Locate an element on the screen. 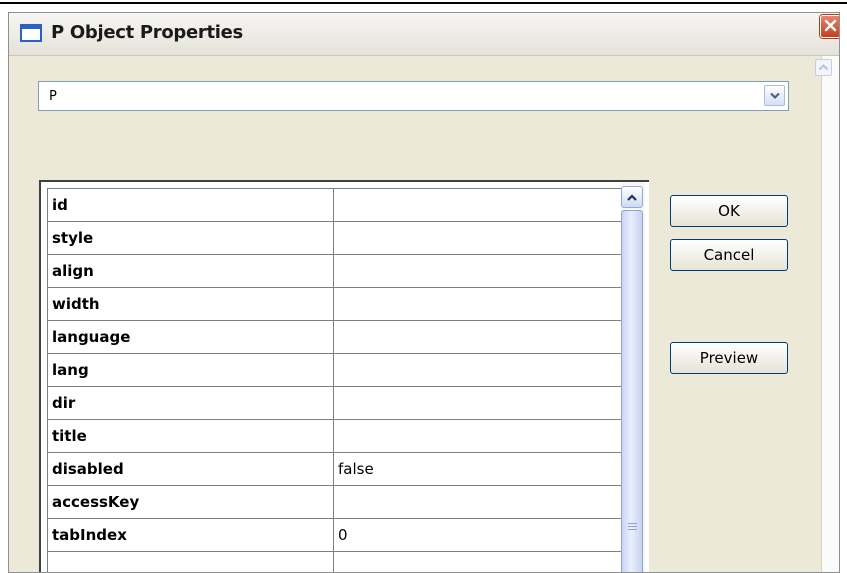 Image resolution: width=847 pixels, height=573 pixels. property-value: 0 is located at coordinates (479, 535).